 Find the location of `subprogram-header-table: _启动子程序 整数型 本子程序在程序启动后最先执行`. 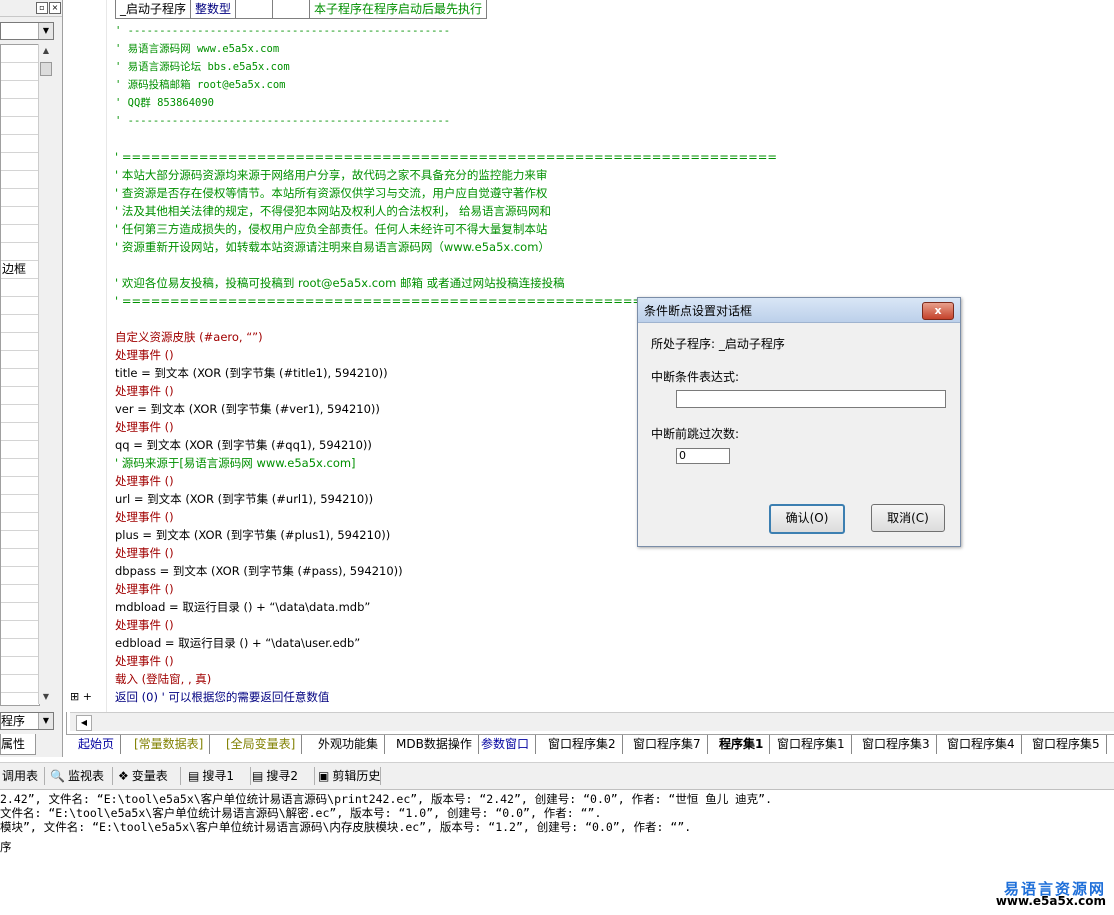

subprogram-header-table: _启动子程序 整数型 本子程序在程序启动后最先执行 is located at coordinates (301, 9).